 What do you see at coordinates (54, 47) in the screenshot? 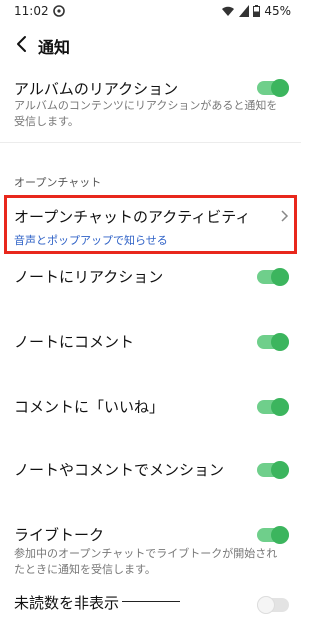
I see `page-title: 通知` at bounding box center [54, 47].